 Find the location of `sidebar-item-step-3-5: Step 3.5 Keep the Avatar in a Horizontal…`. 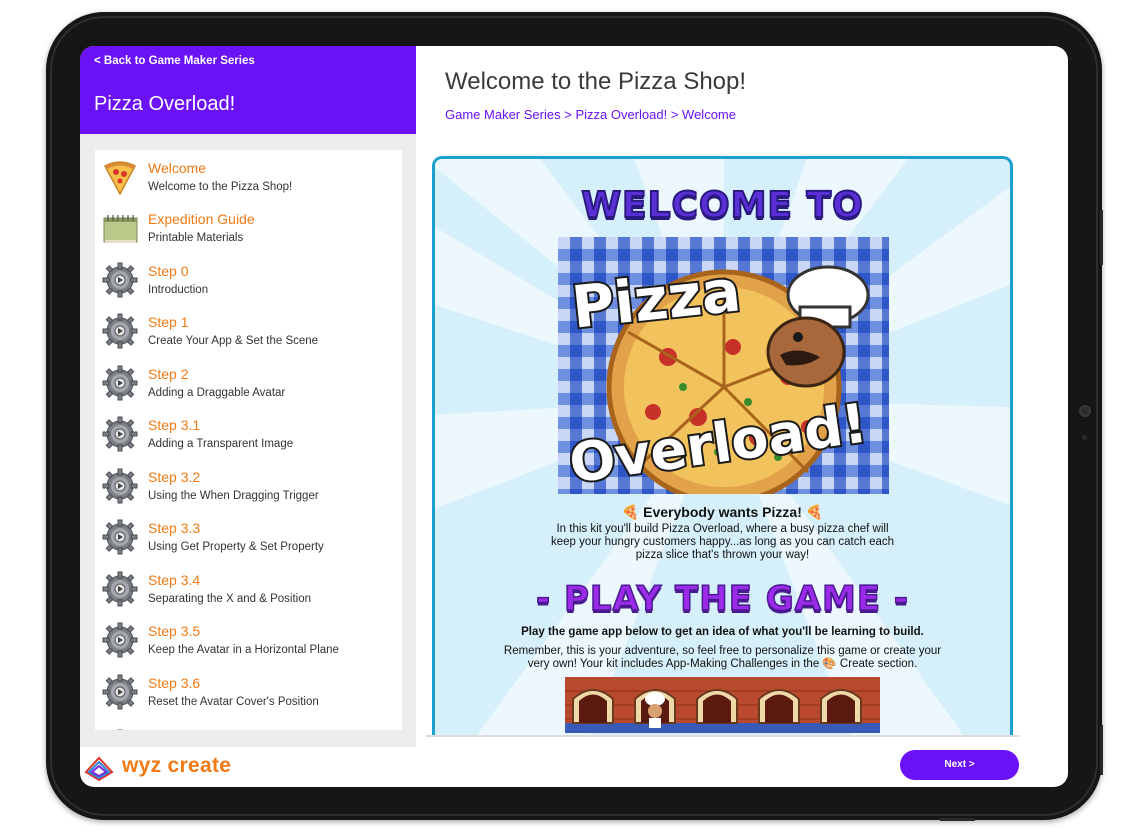

sidebar-item-step-3-5: Step 3.5 Keep the Avatar in a Horizontal… is located at coordinates (248, 640).